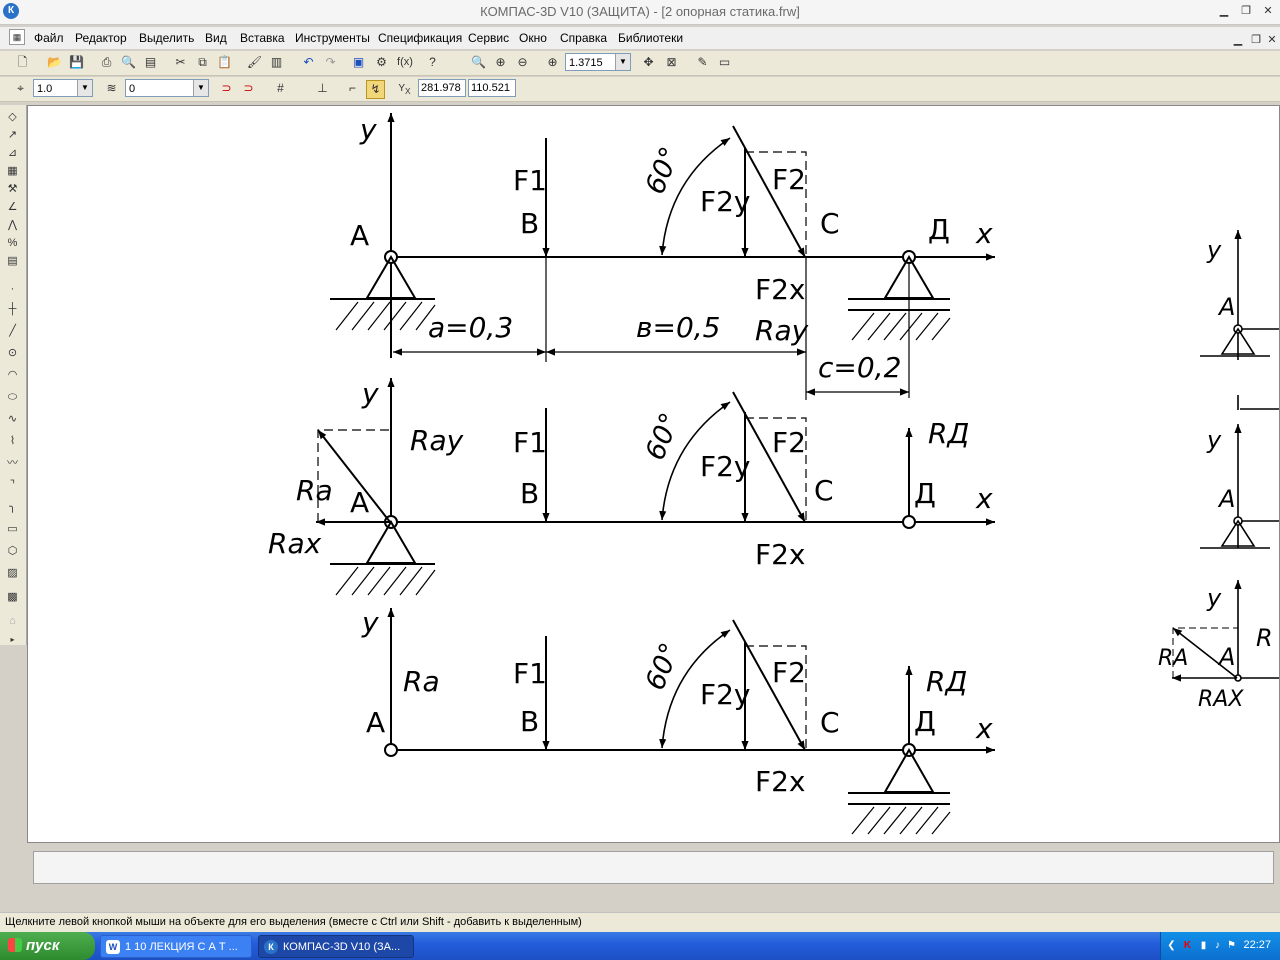 This screenshot has width=1280, height=960. What do you see at coordinates (500, 62) in the screenshot?
I see `zoom-in-icon: ⊕` at bounding box center [500, 62].